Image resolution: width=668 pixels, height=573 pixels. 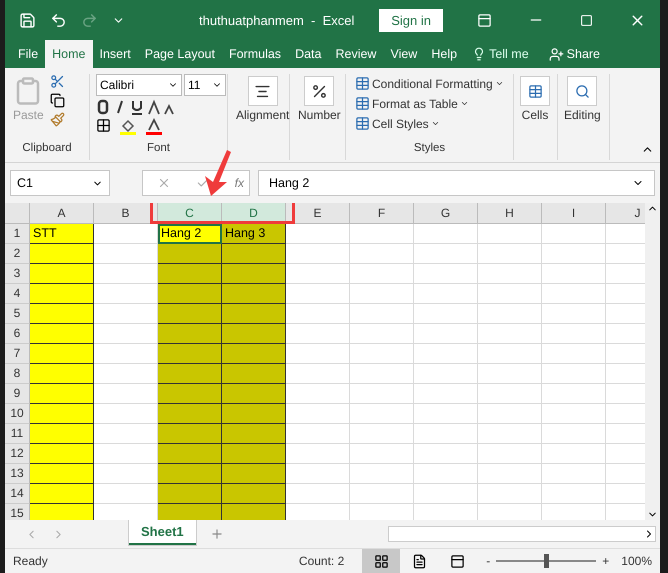 What do you see at coordinates (162, 532) in the screenshot?
I see `sheet-tab: Sheet1` at bounding box center [162, 532].